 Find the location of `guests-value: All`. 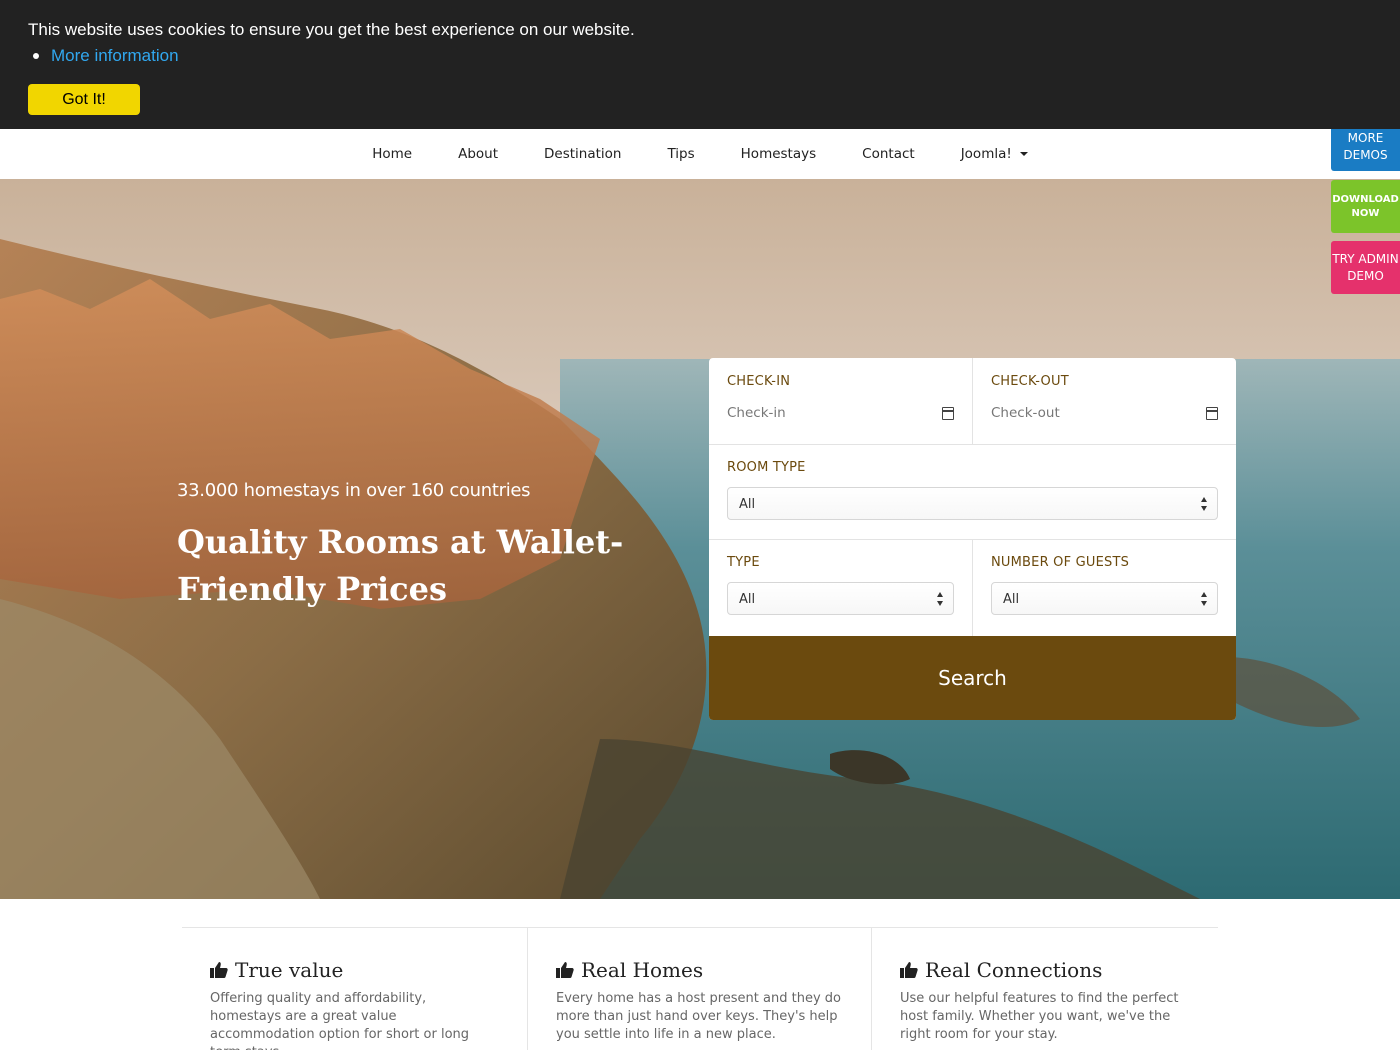

guests-value: All is located at coordinates (1011, 599).